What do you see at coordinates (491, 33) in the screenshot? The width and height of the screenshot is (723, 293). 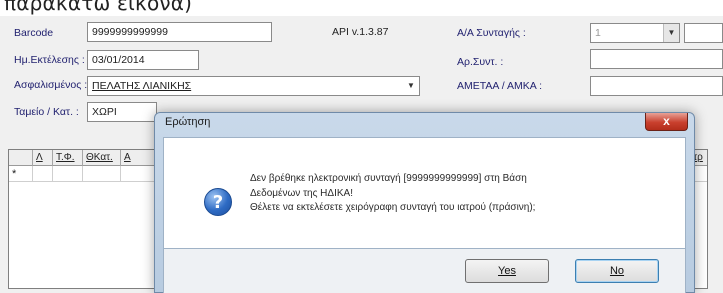 I see `prescription-no-label: Α/Α Συνταγής :` at bounding box center [491, 33].